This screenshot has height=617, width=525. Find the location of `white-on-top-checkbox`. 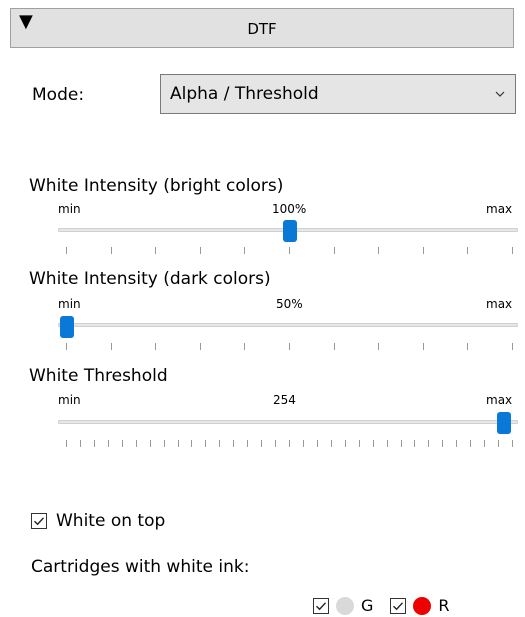

white-on-top-checkbox is located at coordinates (39, 521).